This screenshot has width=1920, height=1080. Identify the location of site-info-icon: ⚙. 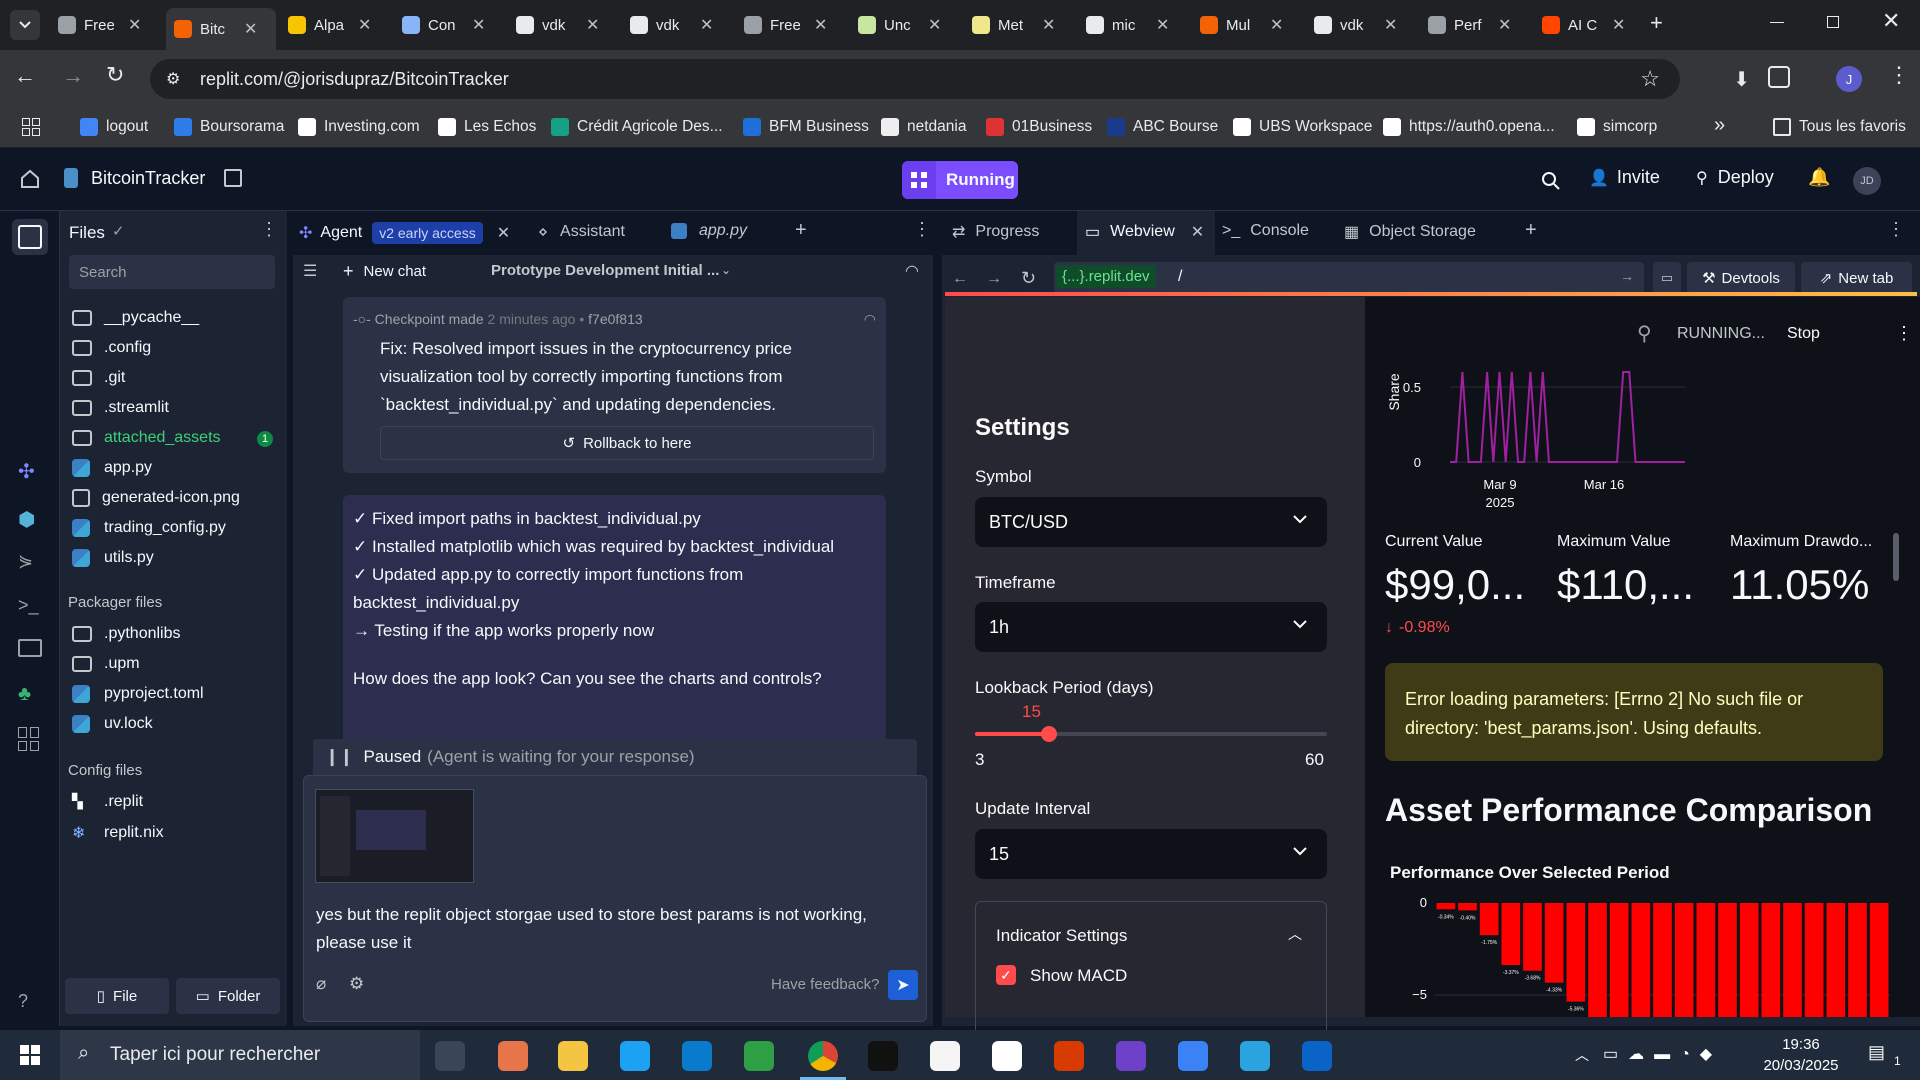
(173, 79).